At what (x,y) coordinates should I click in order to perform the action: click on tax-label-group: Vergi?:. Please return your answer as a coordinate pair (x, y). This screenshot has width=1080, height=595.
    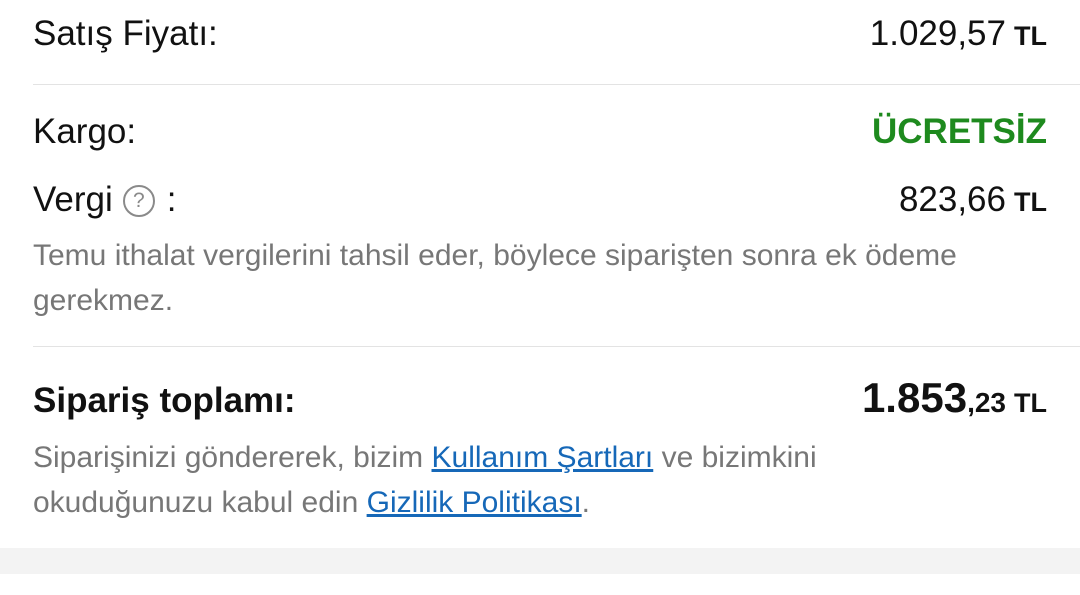
    Looking at the image, I should click on (105, 200).